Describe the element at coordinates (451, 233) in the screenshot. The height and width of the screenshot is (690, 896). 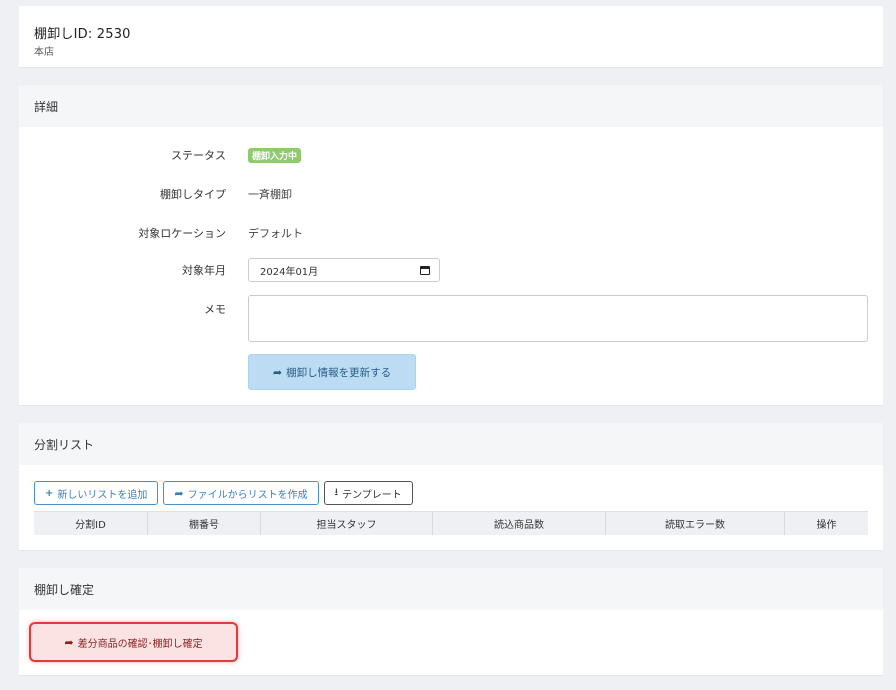
I see `location-row: 対象ロケーション デフォルト` at that location.